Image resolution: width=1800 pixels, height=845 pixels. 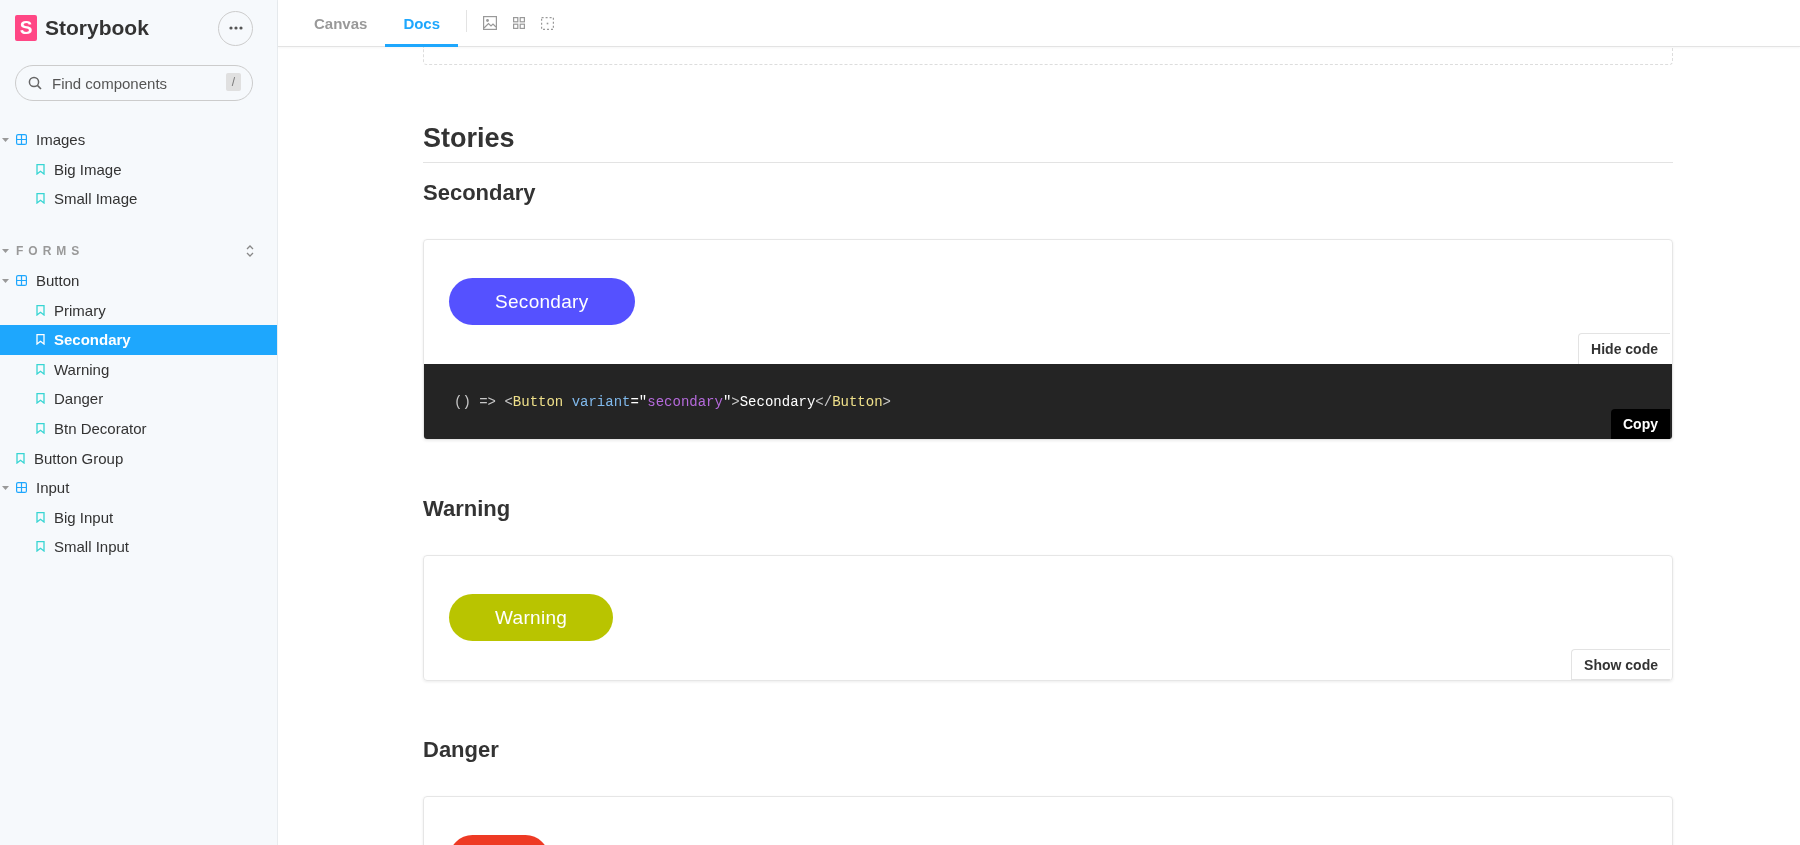 I want to click on section-heading: Stories, so click(x=1048, y=142).